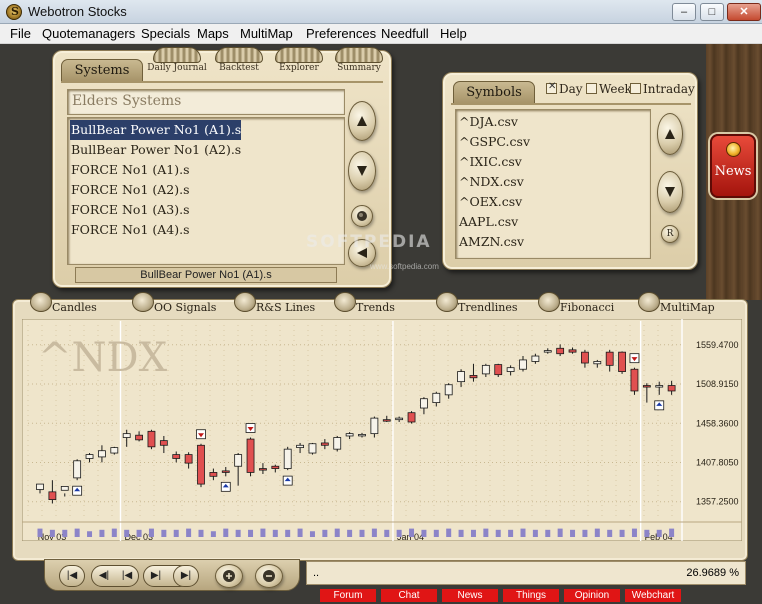  I want to click on step-back-icon: |◀, so click(127, 576).